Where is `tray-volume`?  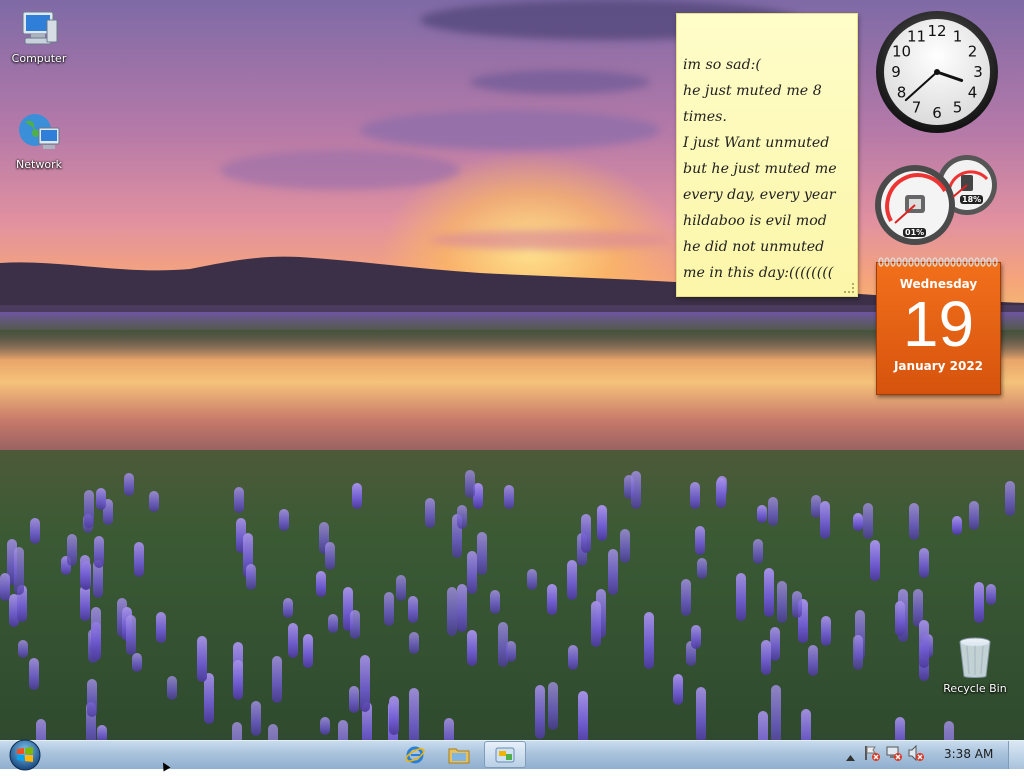
tray-volume is located at coordinates (918, 755).